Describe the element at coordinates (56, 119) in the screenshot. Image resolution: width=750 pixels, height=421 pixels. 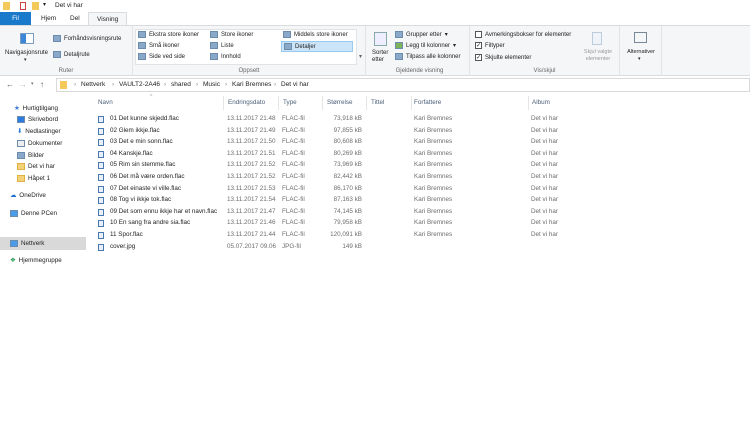
I see `sidebar-item-skrivebord: Skrivebord` at that location.